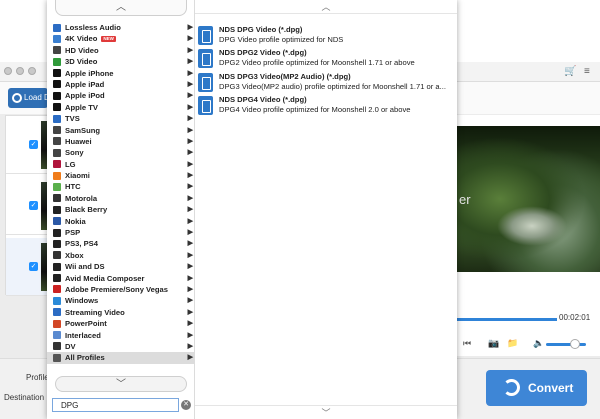 The width and height of the screenshot is (600, 419). Describe the element at coordinates (73, 187) in the screenshot. I see `category-label: HTC` at that location.